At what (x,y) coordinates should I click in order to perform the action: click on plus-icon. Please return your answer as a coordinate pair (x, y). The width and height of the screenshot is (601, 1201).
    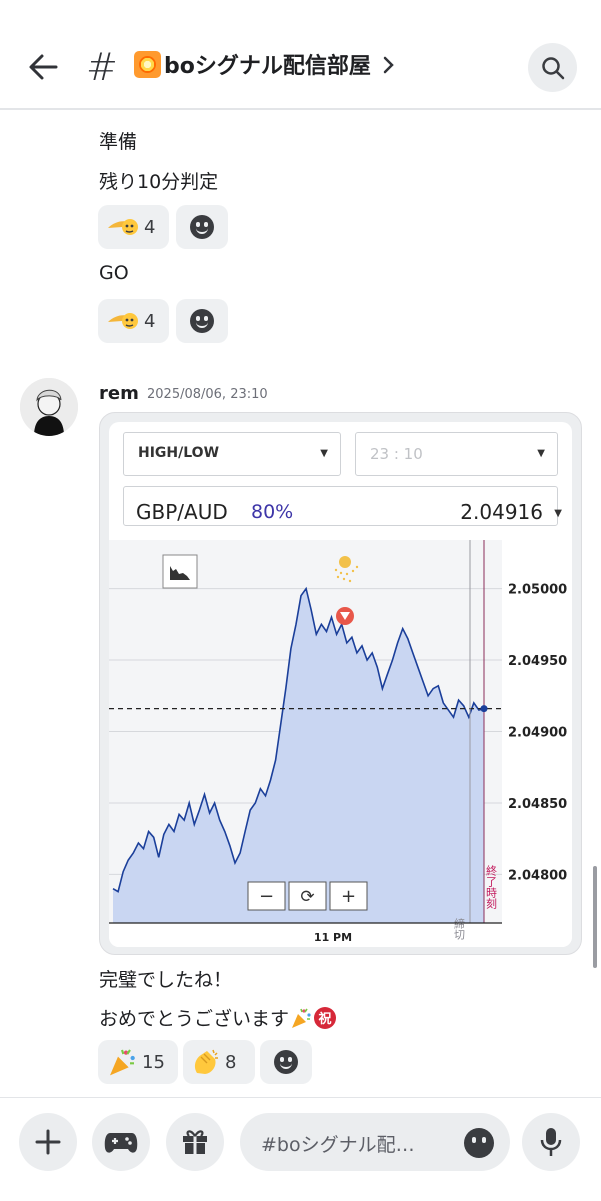
    Looking at the image, I should click on (48, 1142).